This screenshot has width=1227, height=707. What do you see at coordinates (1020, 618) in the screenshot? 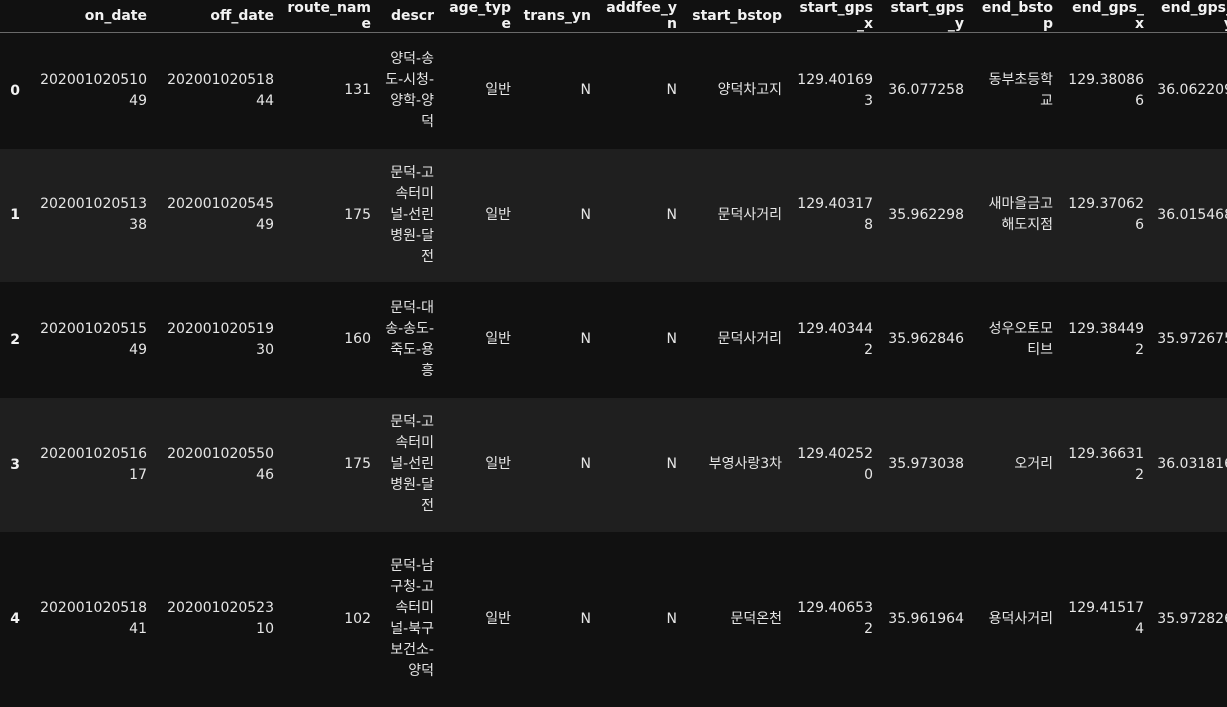
I see `cell-end-bstop: 용덕사거리` at bounding box center [1020, 618].